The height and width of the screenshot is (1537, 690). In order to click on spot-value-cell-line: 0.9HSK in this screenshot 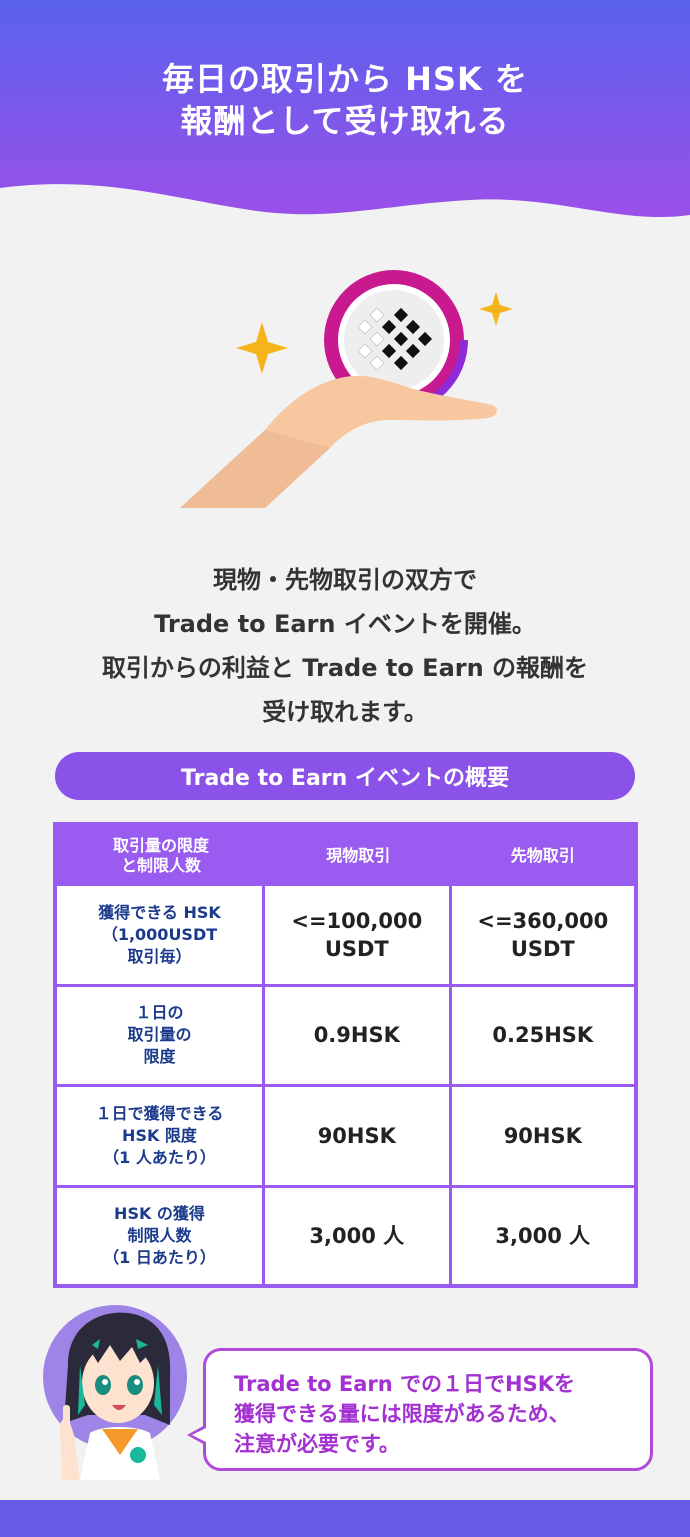, I will do `click(356, 1035)`.